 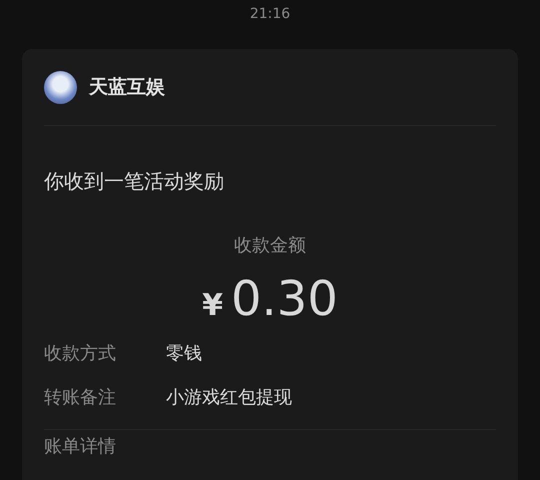 I want to click on message-title: 你收到一笔活动奖励, so click(x=134, y=181).